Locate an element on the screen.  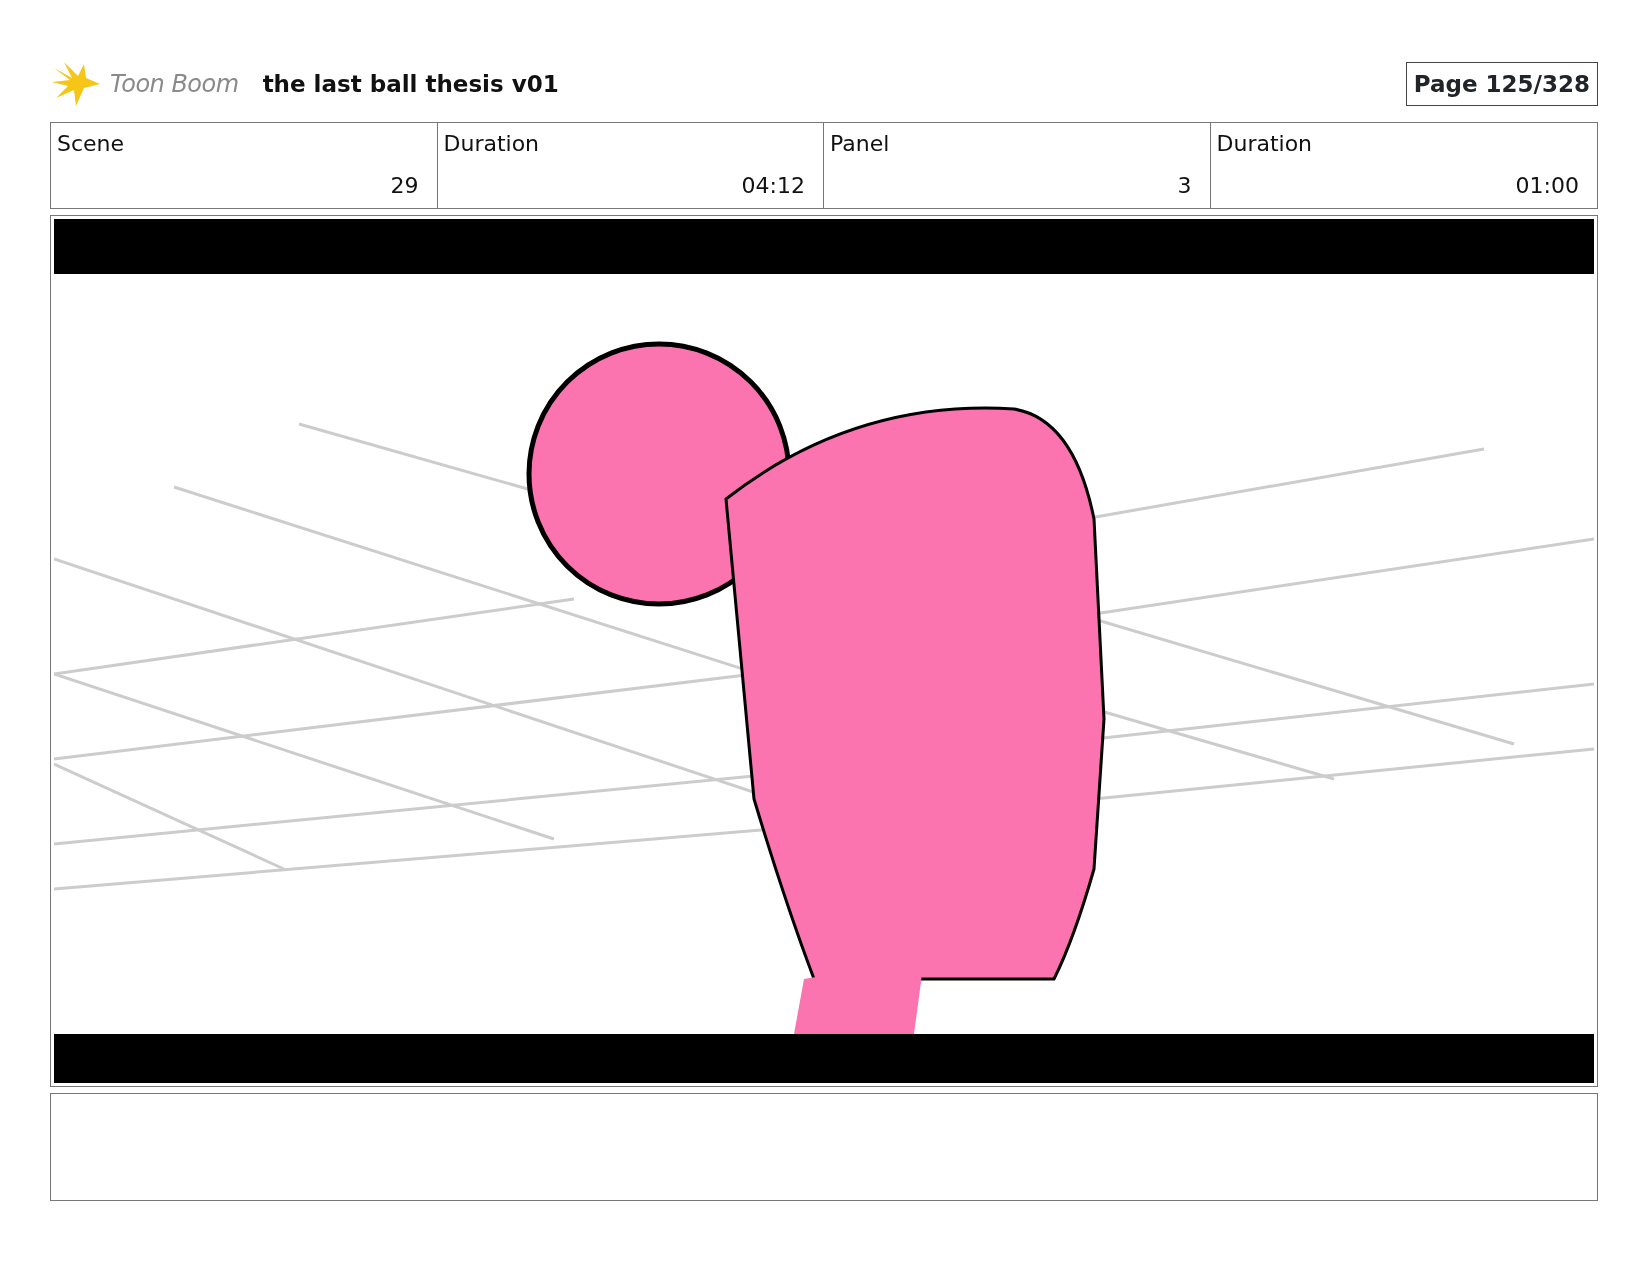
field-value: 3 is located at coordinates (1184, 186).